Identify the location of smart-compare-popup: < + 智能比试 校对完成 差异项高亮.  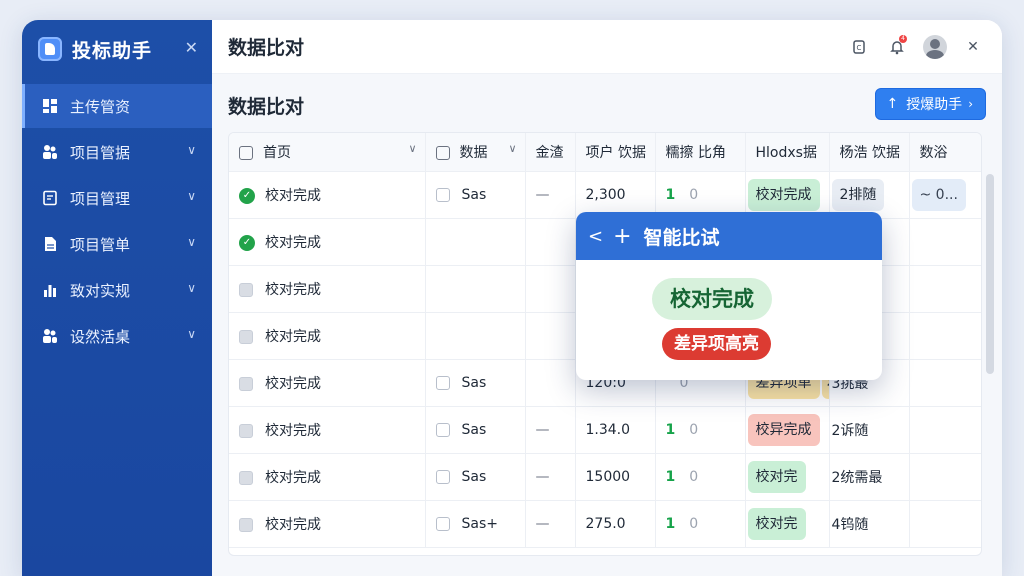
(729, 296).